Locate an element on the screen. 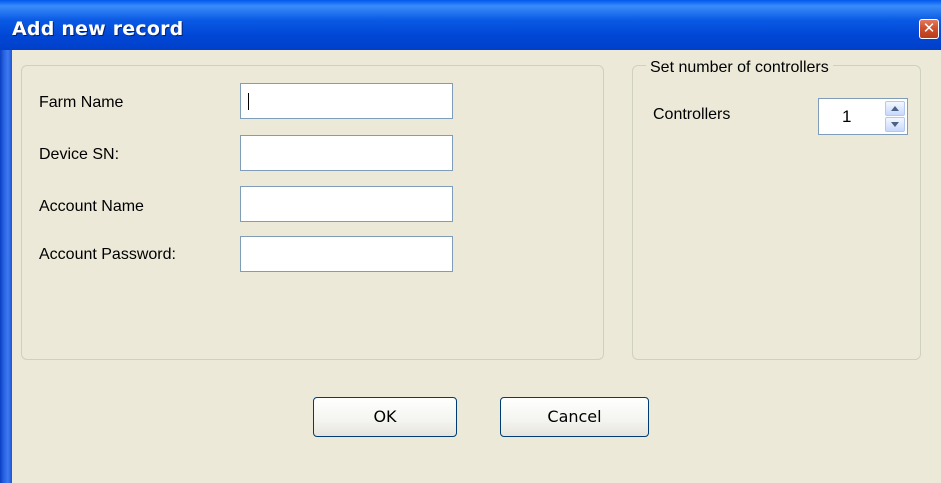 The height and width of the screenshot is (483, 941). account-password-input is located at coordinates (346, 254).